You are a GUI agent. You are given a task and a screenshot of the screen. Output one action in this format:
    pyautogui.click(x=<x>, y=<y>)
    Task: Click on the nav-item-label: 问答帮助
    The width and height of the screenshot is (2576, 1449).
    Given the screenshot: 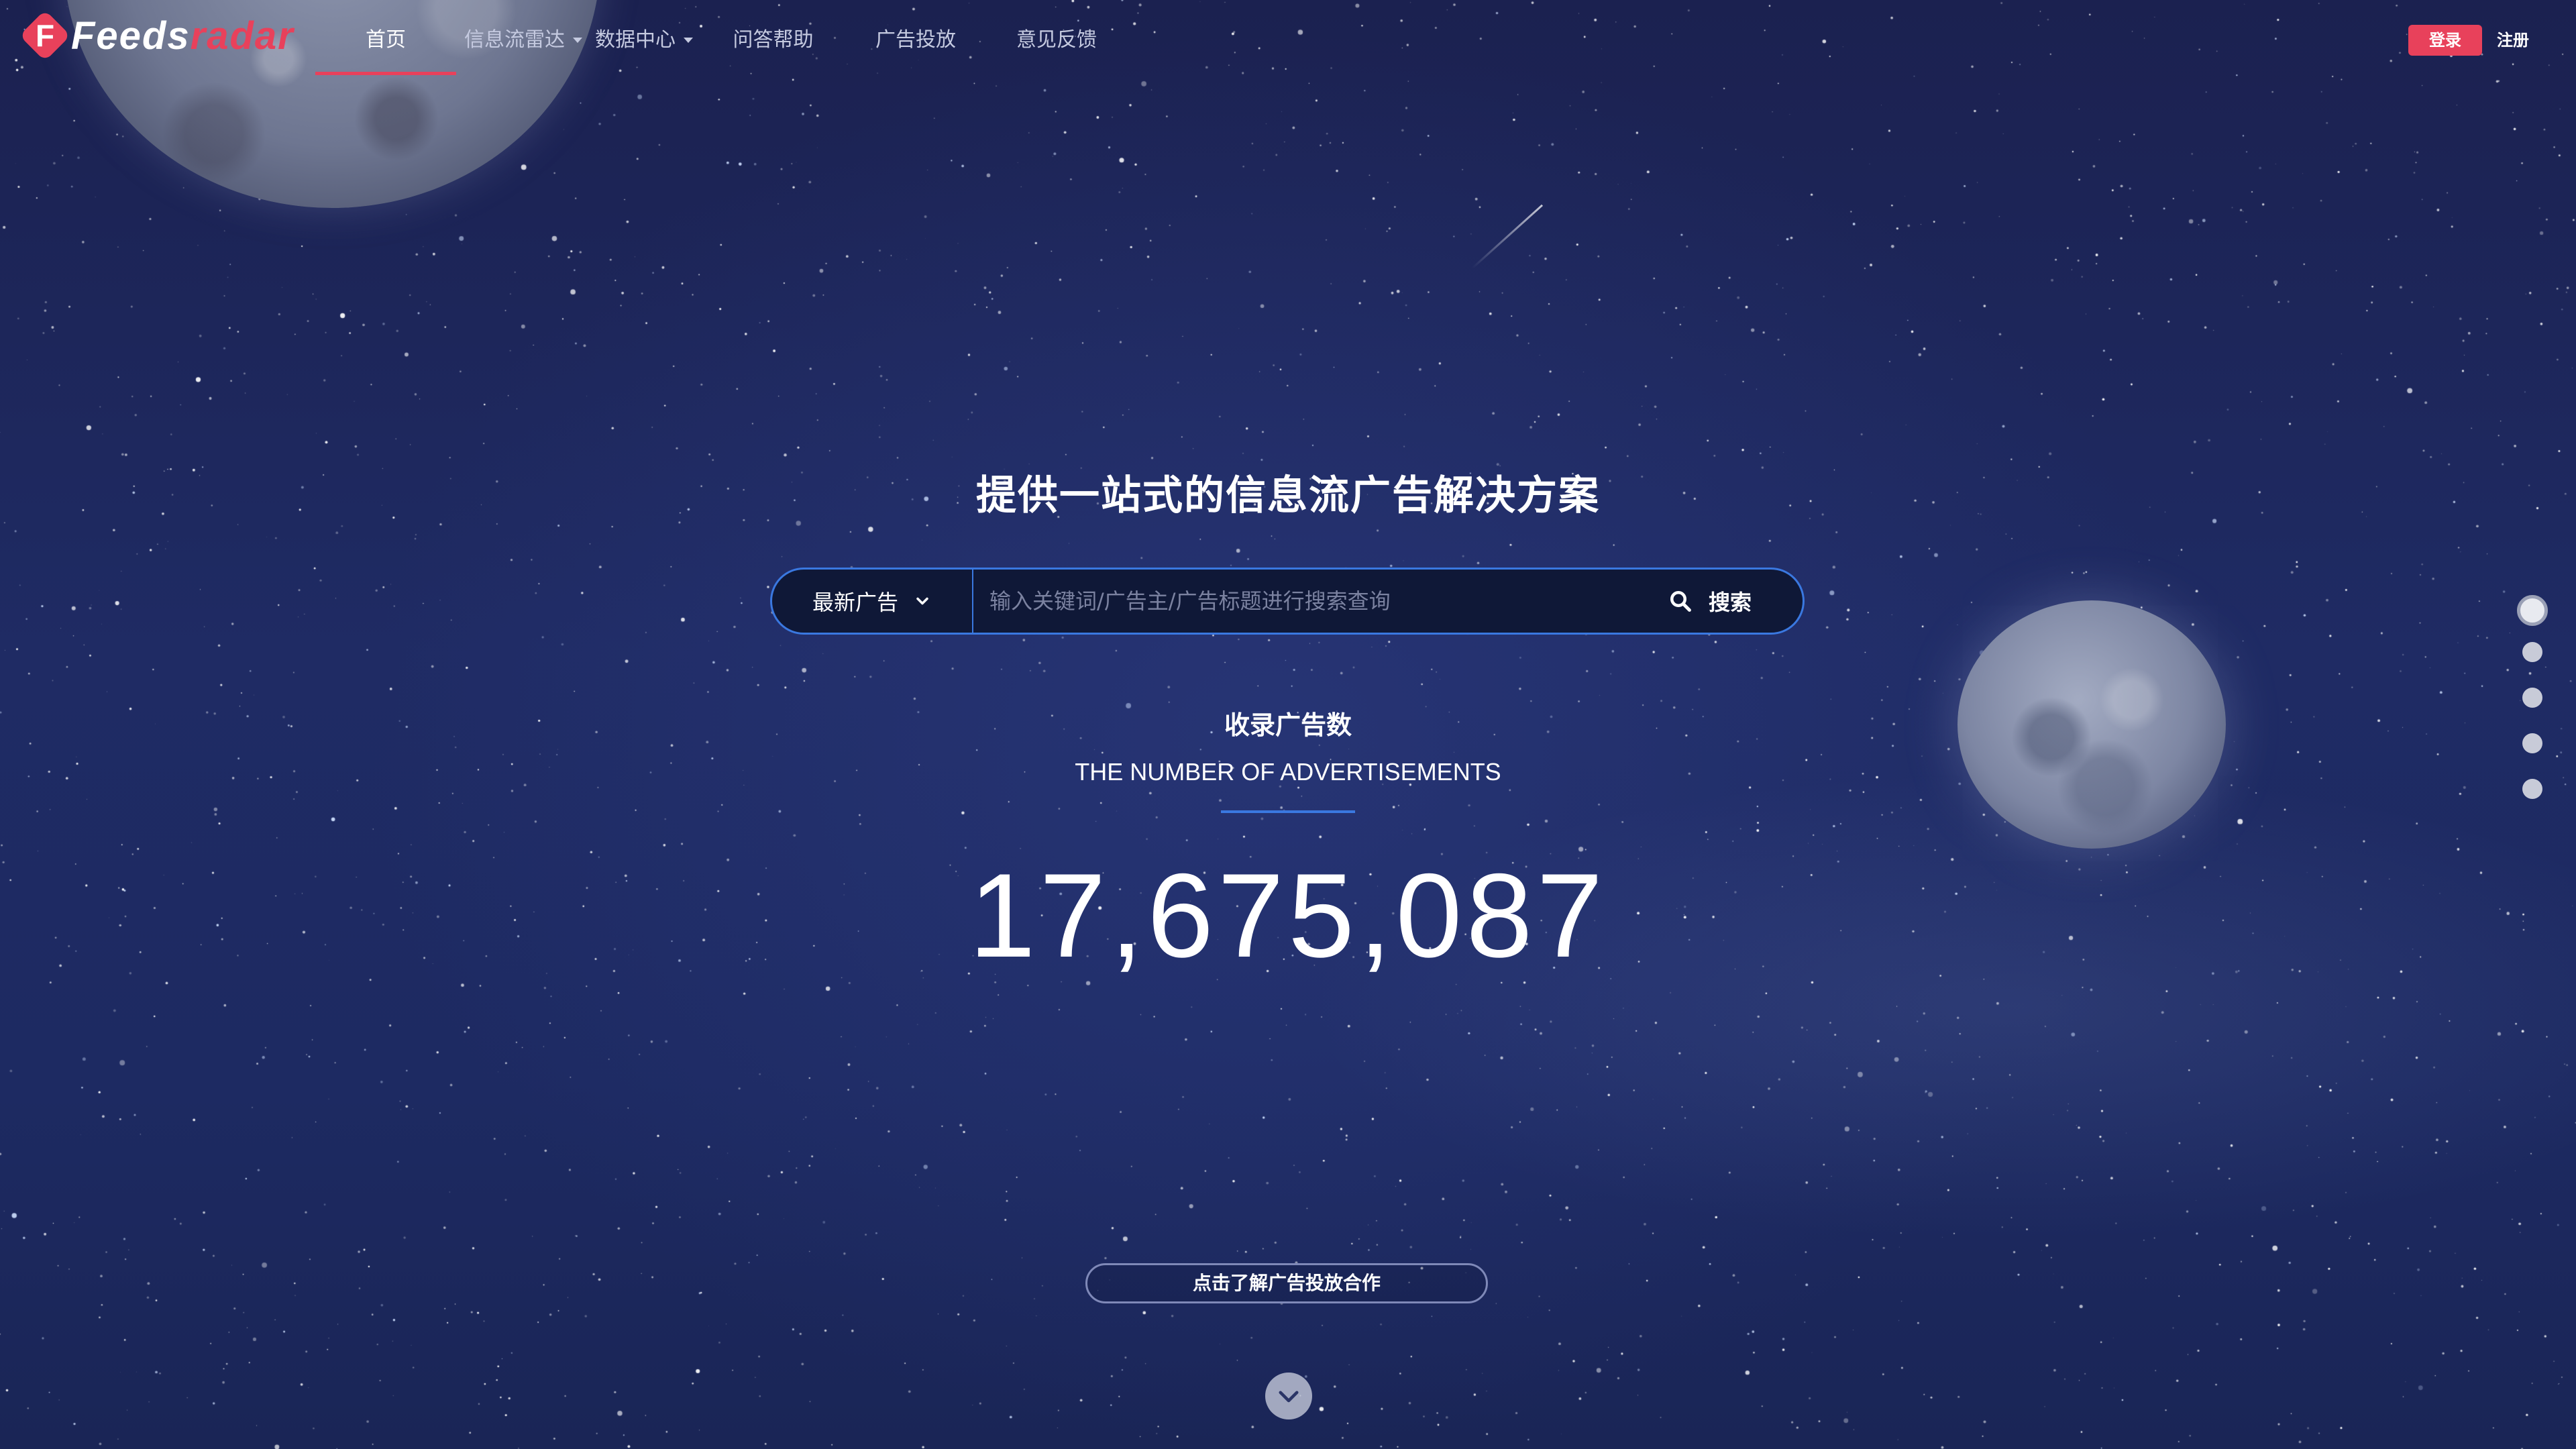 What is the action you would take?
    pyautogui.click(x=773, y=40)
    